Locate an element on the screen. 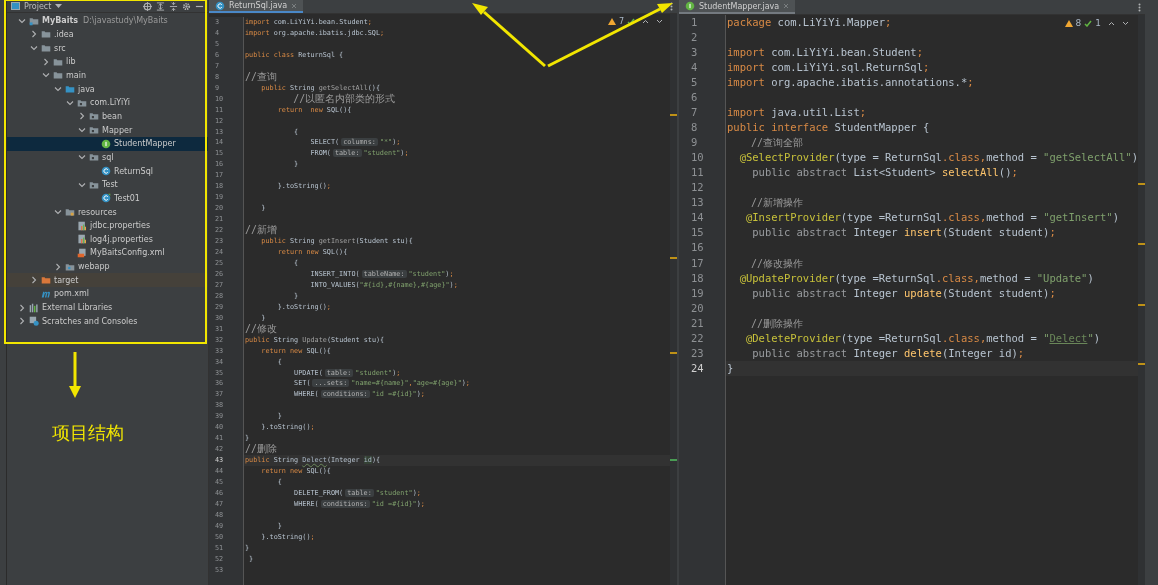 This screenshot has height=585, width=1158. tree-item: webapp is located at coordinates (107, 266).